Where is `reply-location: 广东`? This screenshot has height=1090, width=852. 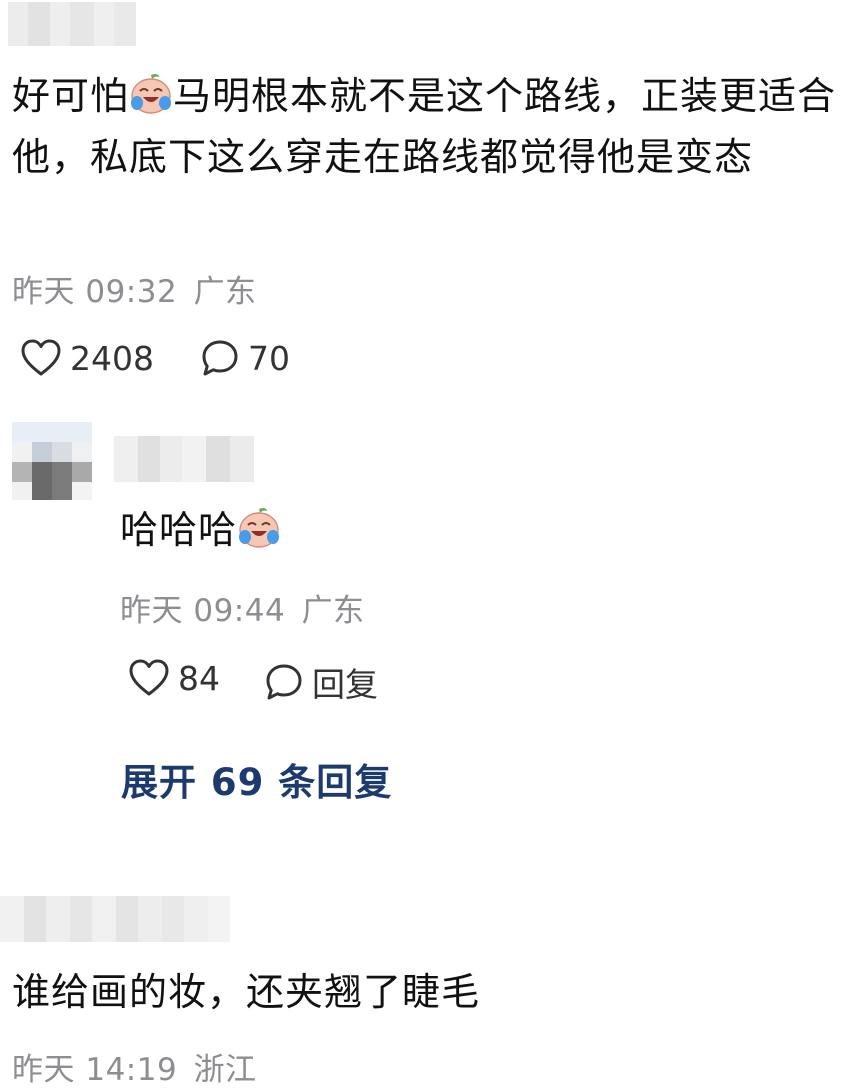
reply-location: 广东 is located at coordinates (333, 611).